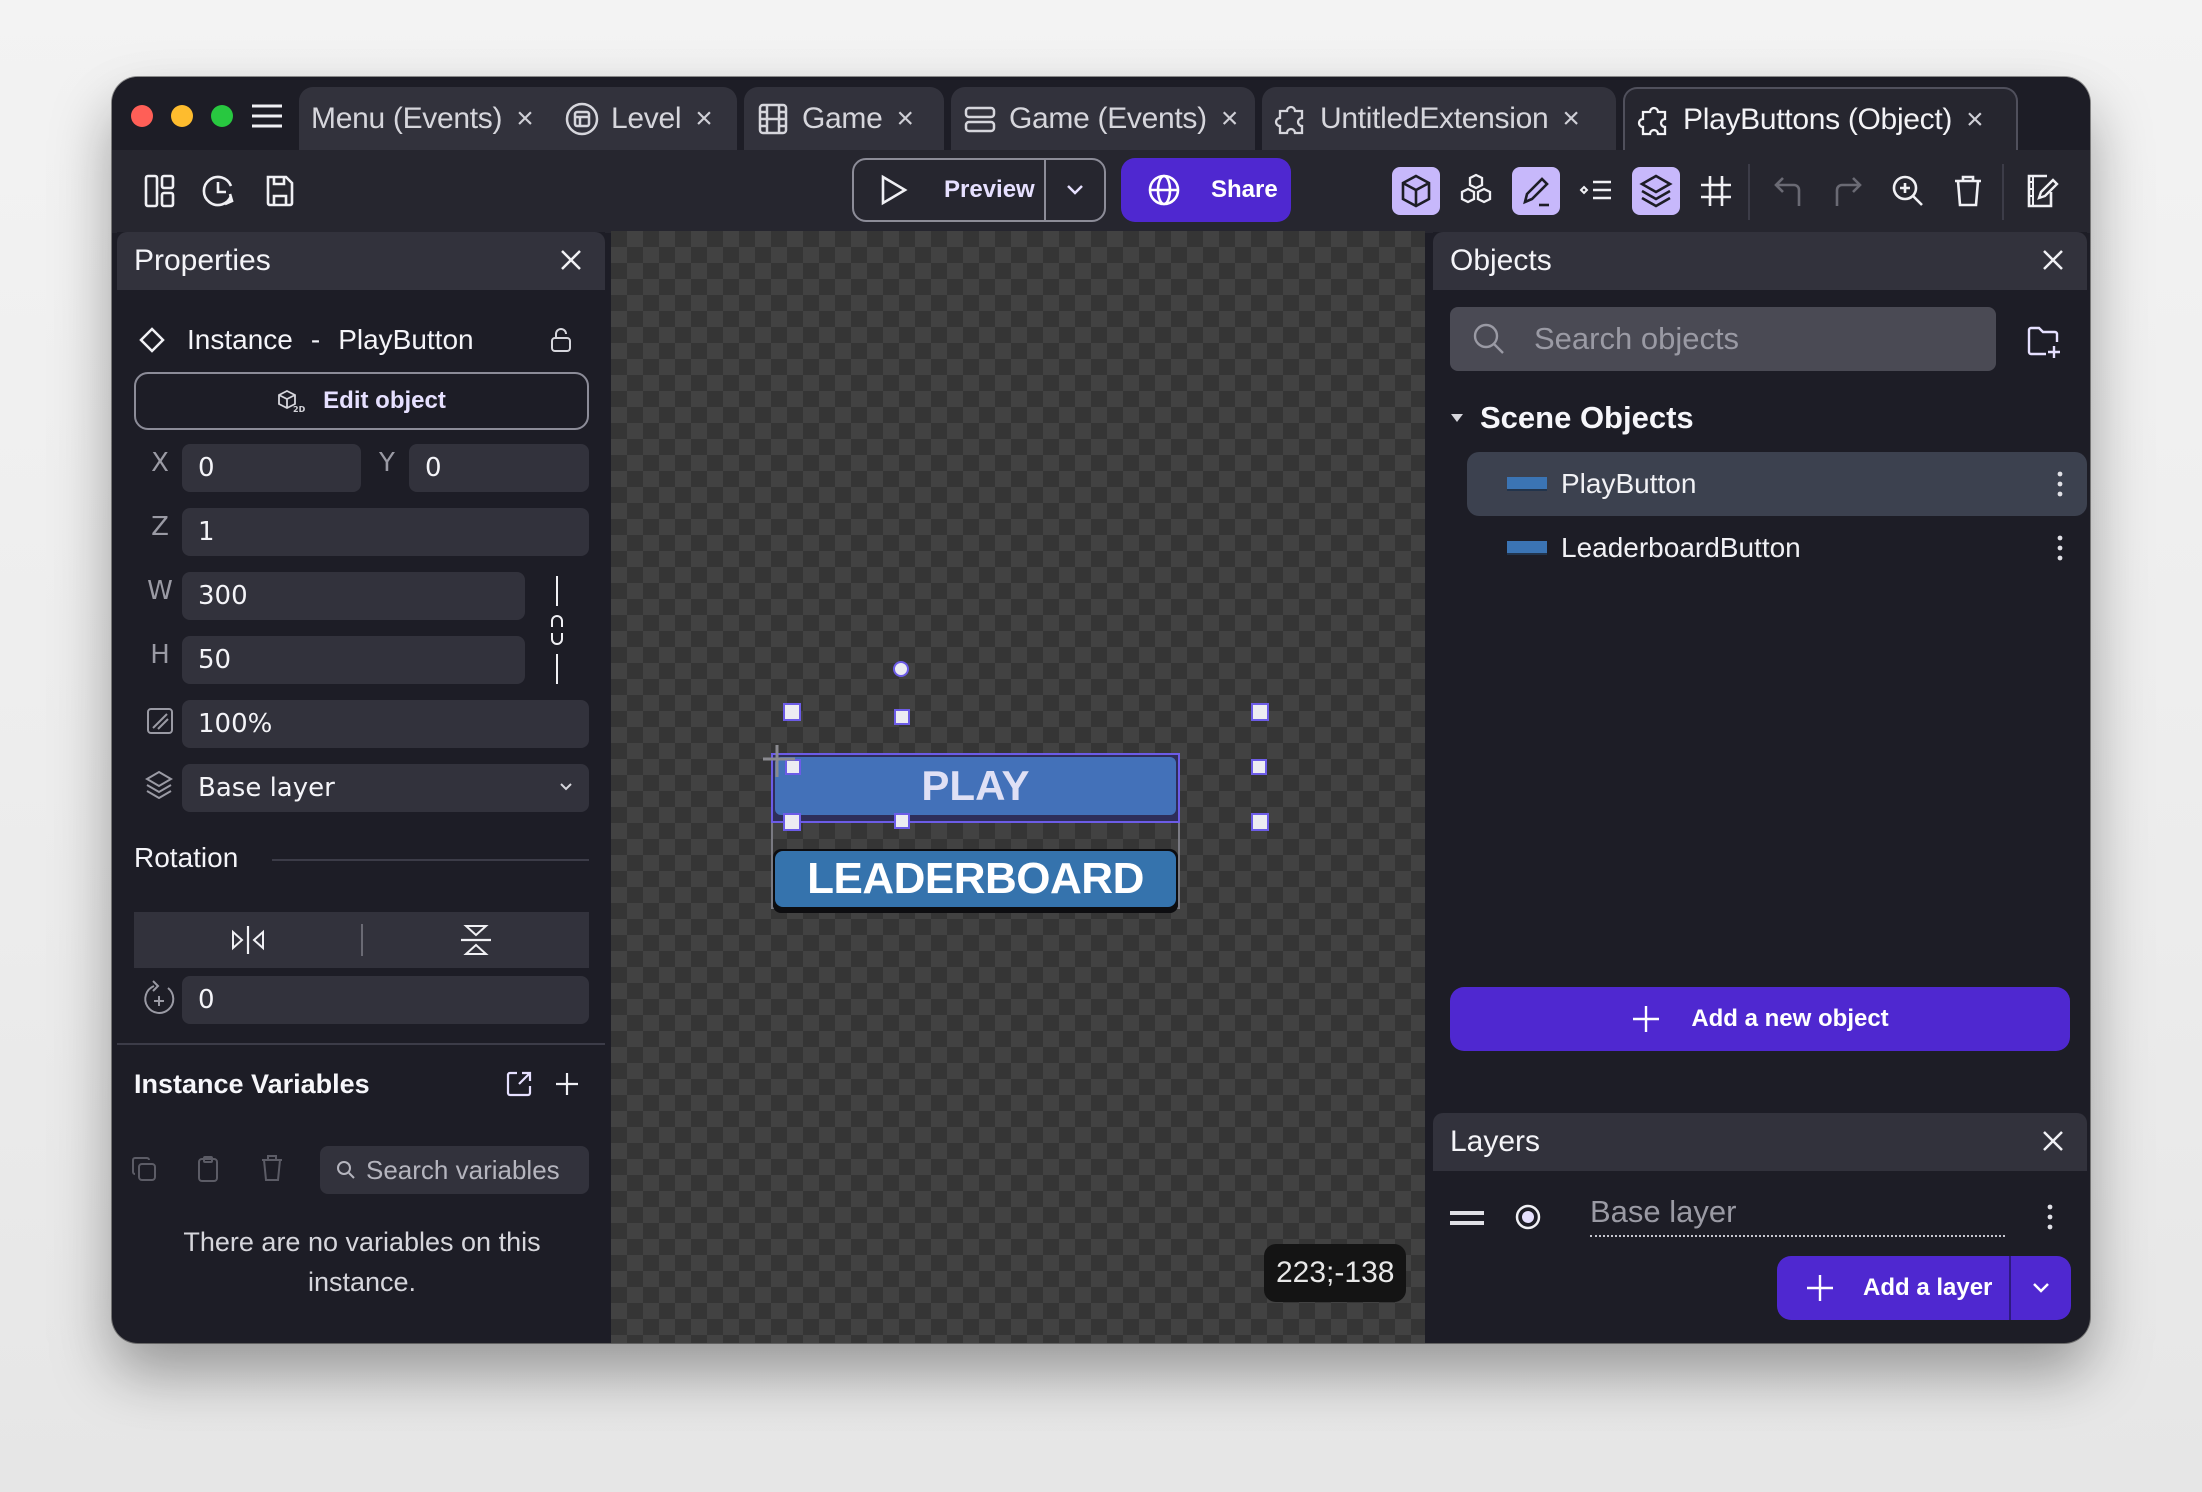 The height and width of the screenshot is (1492, 2202). Describe the element at coordinates (353, 596) in the screenshot. I see `width-input: 300` at that location.